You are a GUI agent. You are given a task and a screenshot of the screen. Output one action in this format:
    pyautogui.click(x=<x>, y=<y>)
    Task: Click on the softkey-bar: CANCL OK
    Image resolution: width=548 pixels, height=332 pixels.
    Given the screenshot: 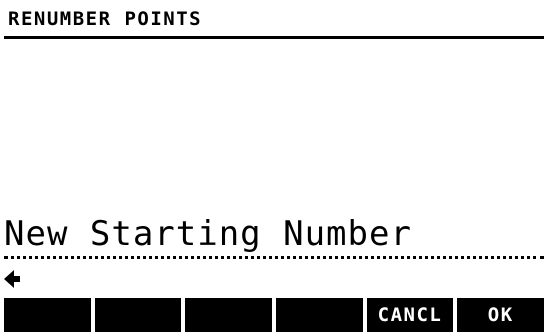 What is the action you would take?
    pyautogui.click(x=274, y=315)
    